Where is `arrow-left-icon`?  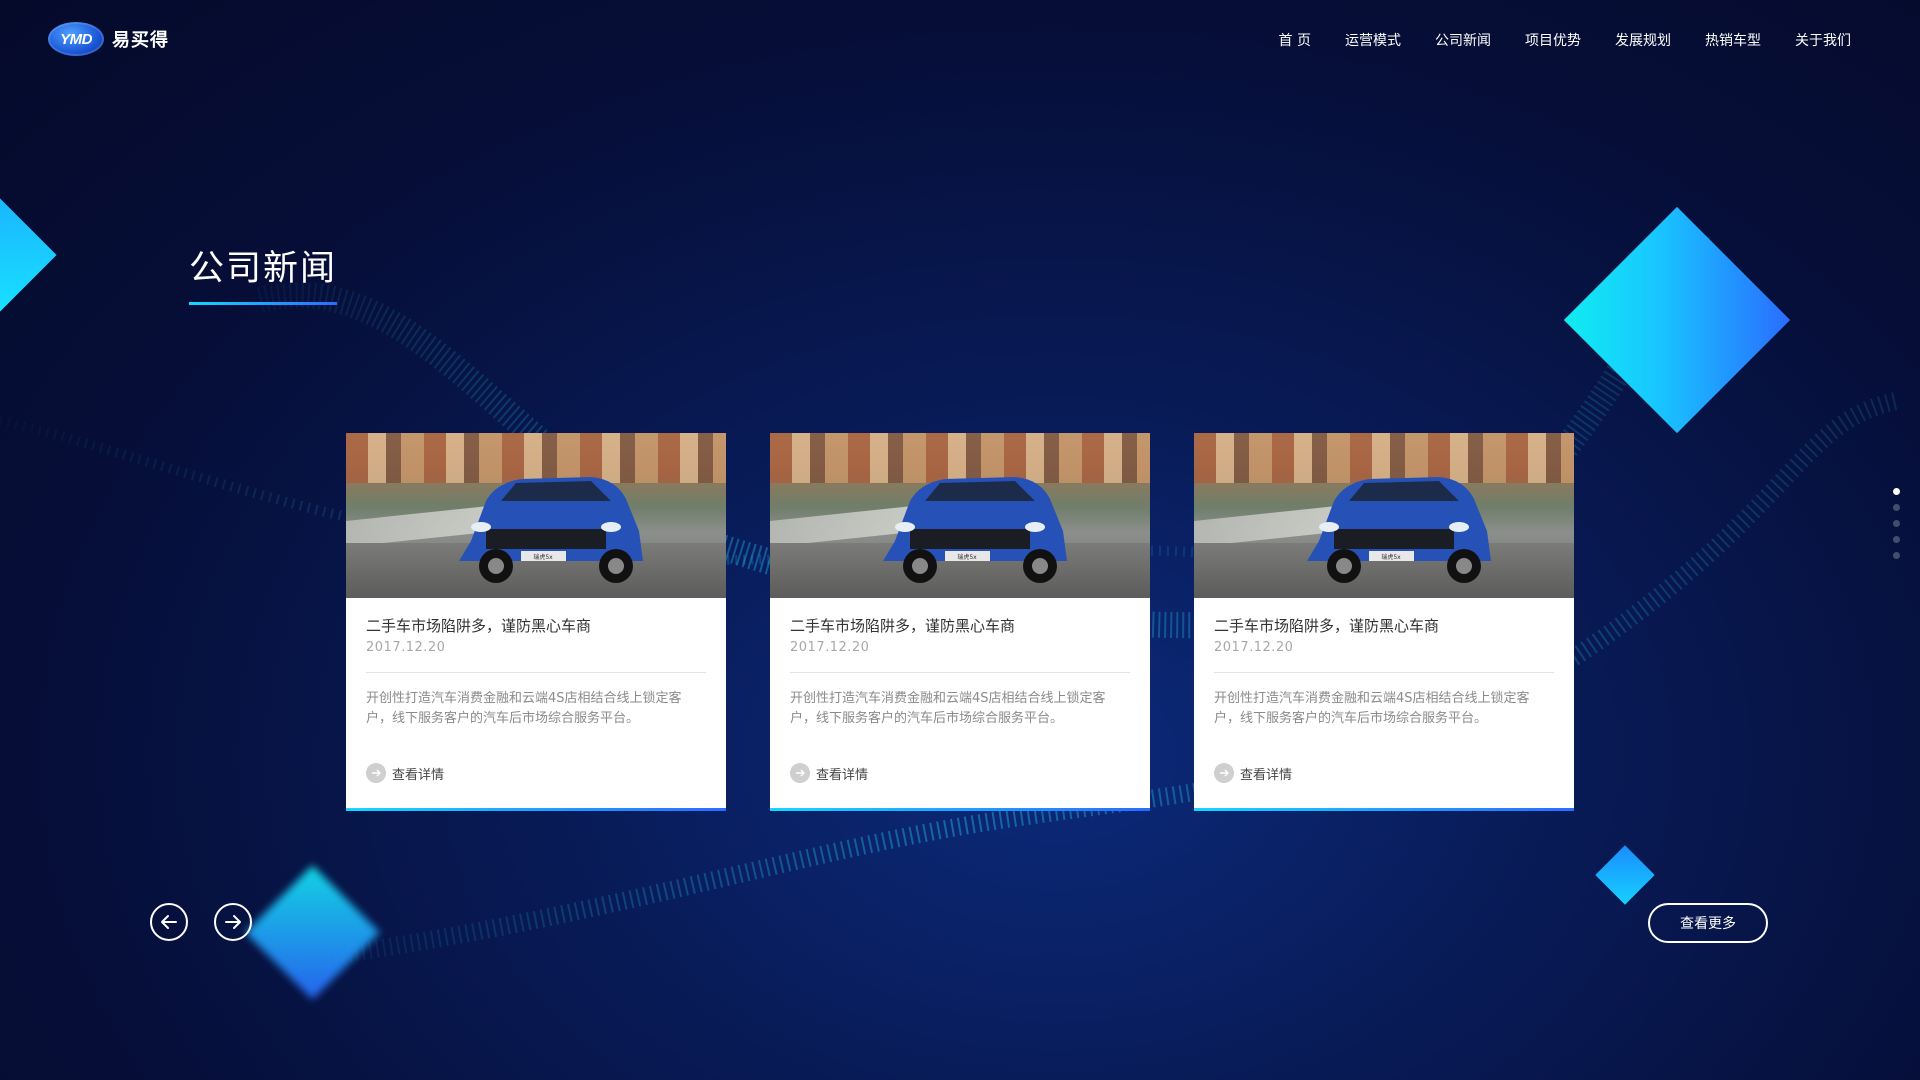 arrow-left-icon is located at coordinates (169, 922).